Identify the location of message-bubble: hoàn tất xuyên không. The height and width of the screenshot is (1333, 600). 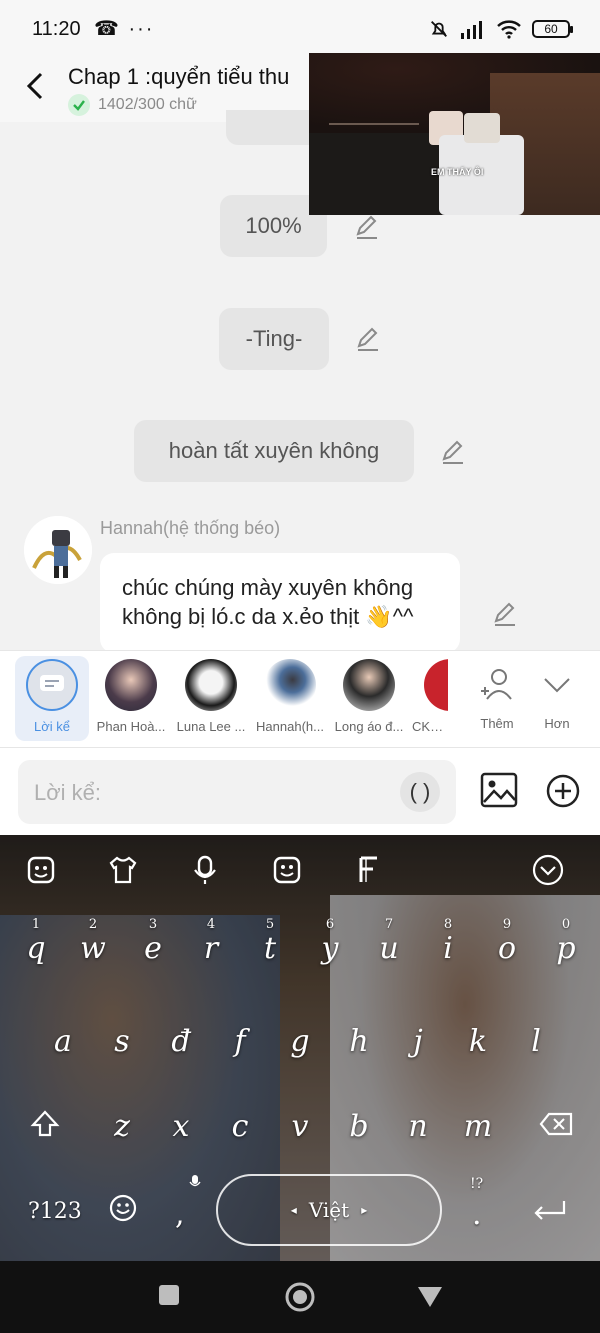
(274, 451).